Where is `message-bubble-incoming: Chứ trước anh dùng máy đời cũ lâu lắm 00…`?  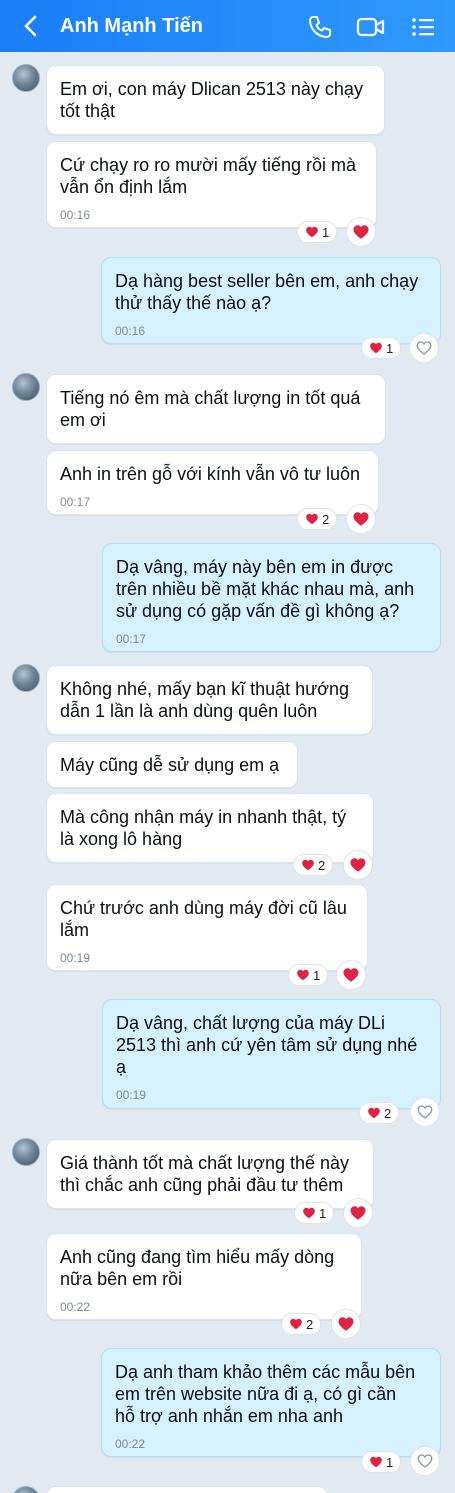 message-bubble-incoming: Chứ trước anh dùng máy đời cũ lâu lắm 00… is located at coordinates (207, 927).